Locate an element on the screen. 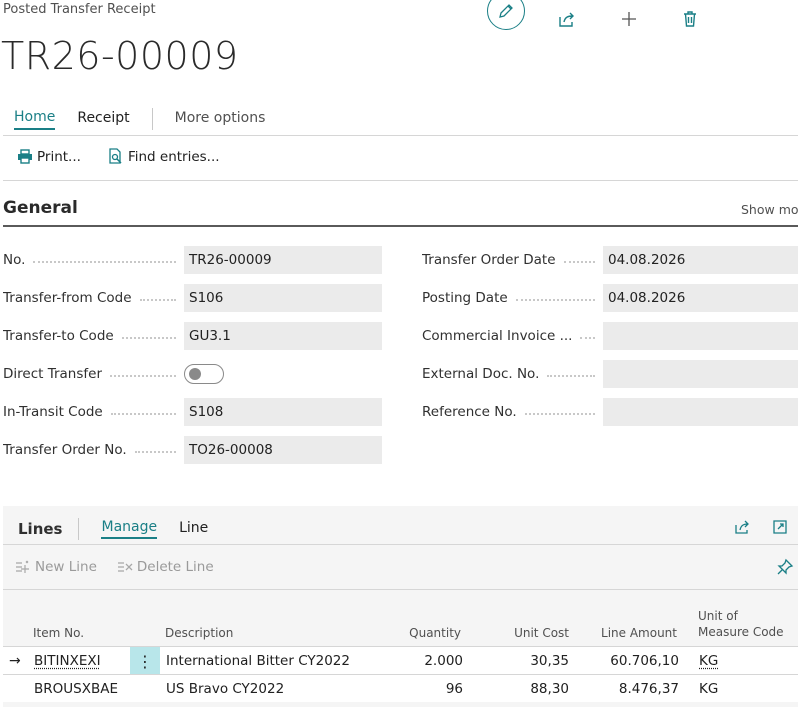 Image resolution: width=798 pixels, height=707 pixels. field-no: No. TR26-00009 is located at coordinates (192, 260).